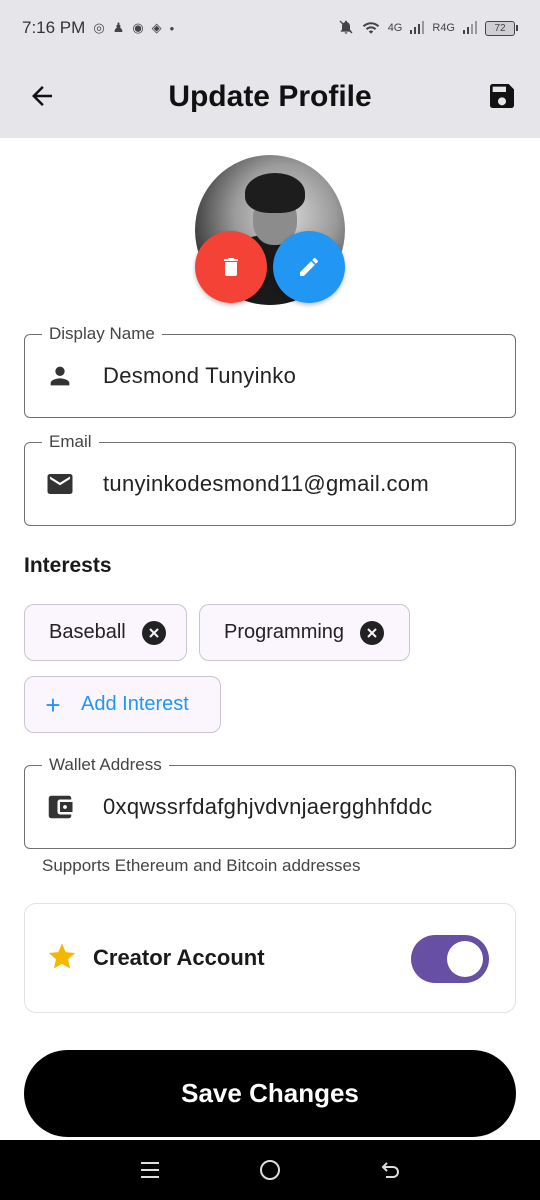  Describe the element at coordinates (371, 28) in the screenshot. I see `wifi-icon` at that location.